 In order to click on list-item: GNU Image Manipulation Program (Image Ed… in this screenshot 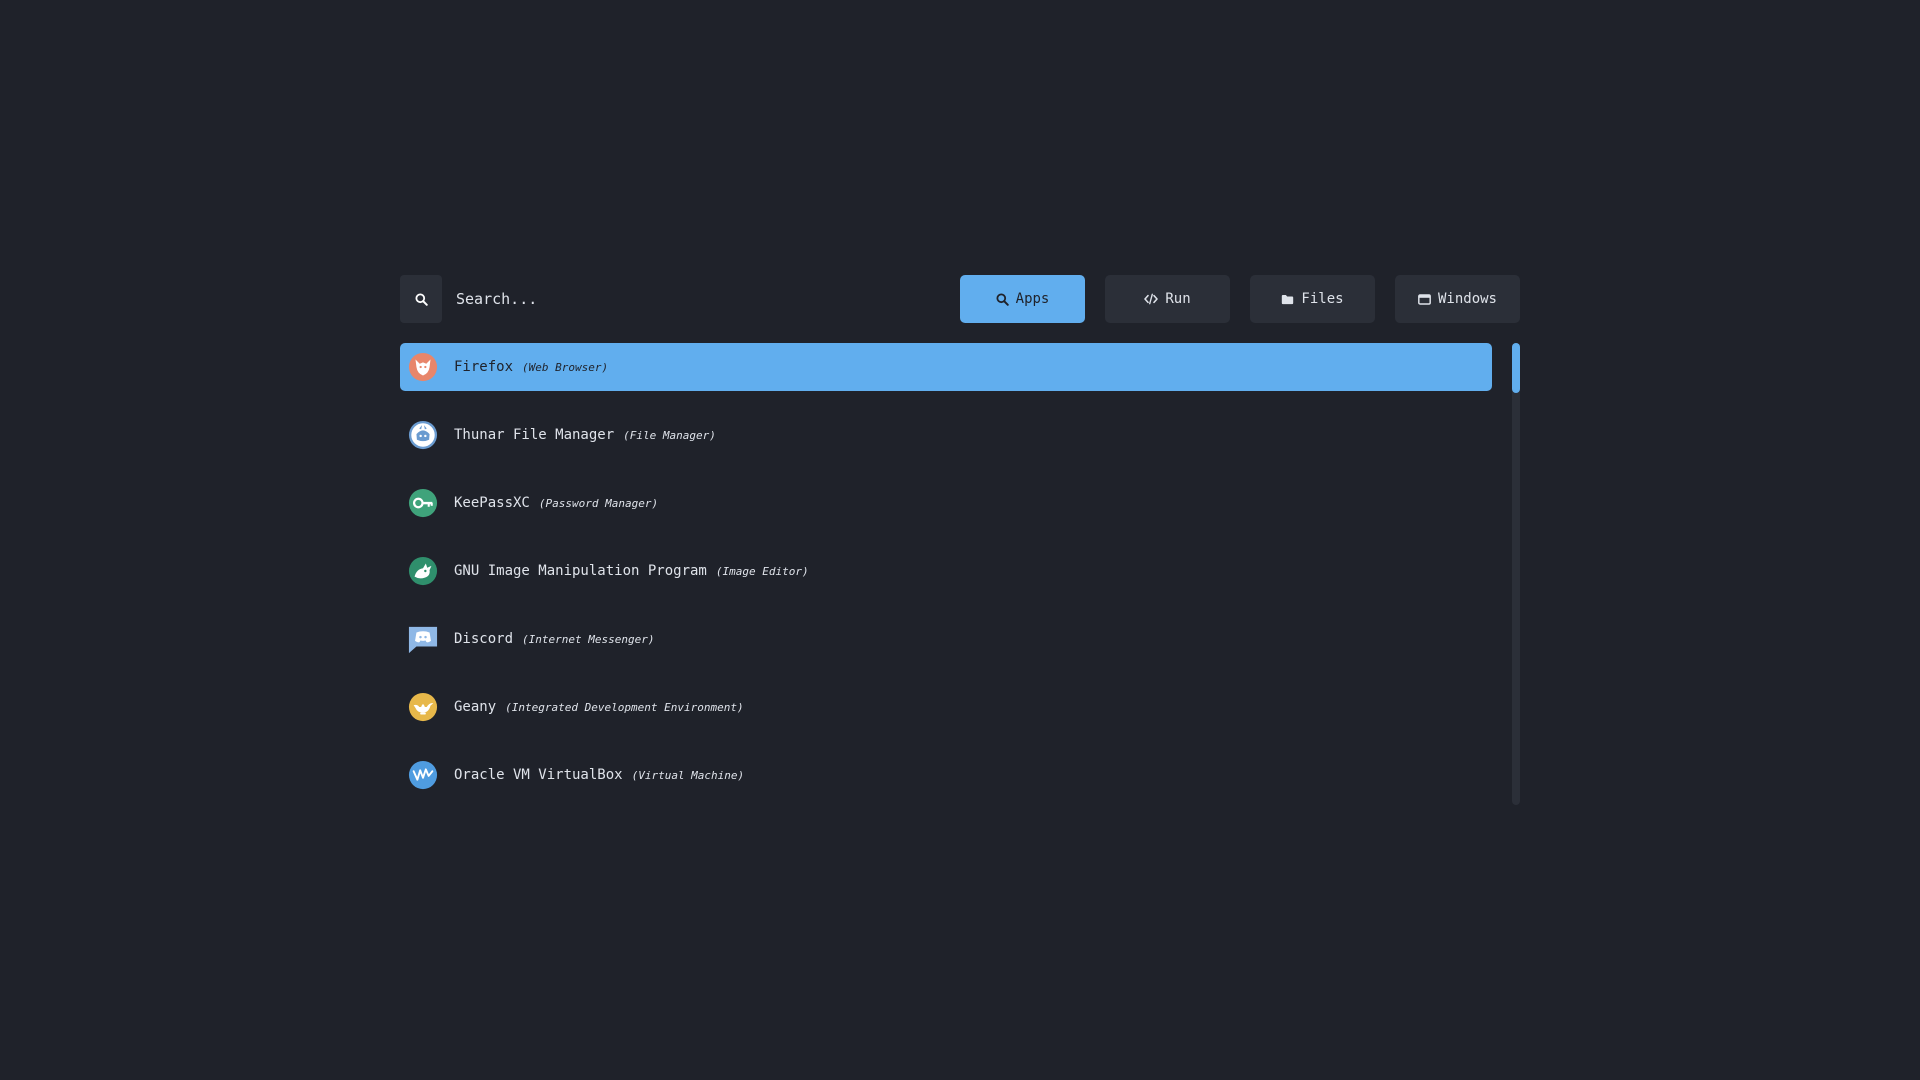, I will do `click(946, 571)`.